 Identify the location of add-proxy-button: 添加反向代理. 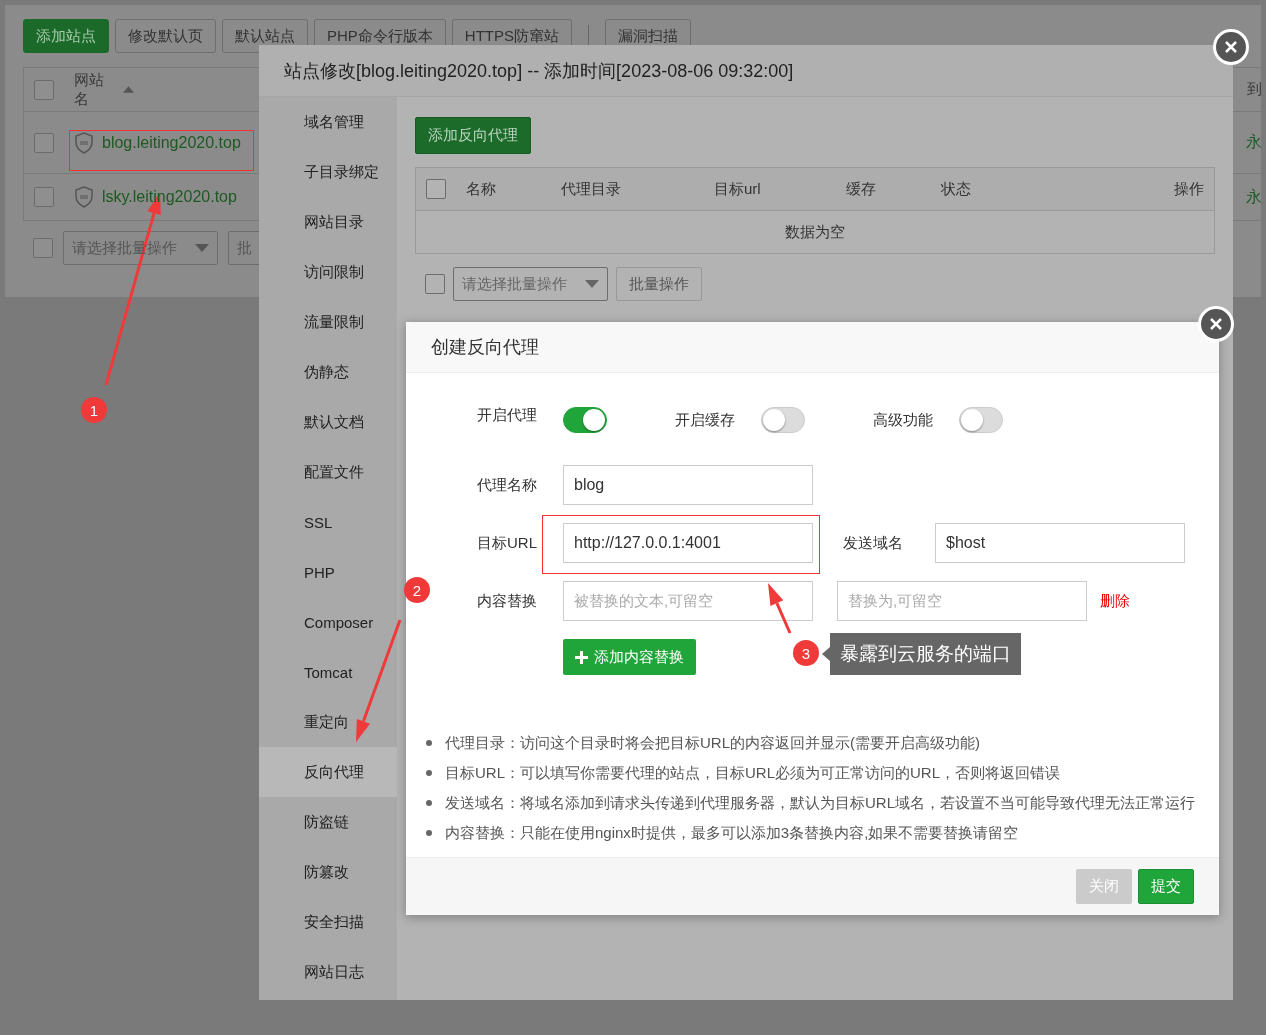
(473, 135).